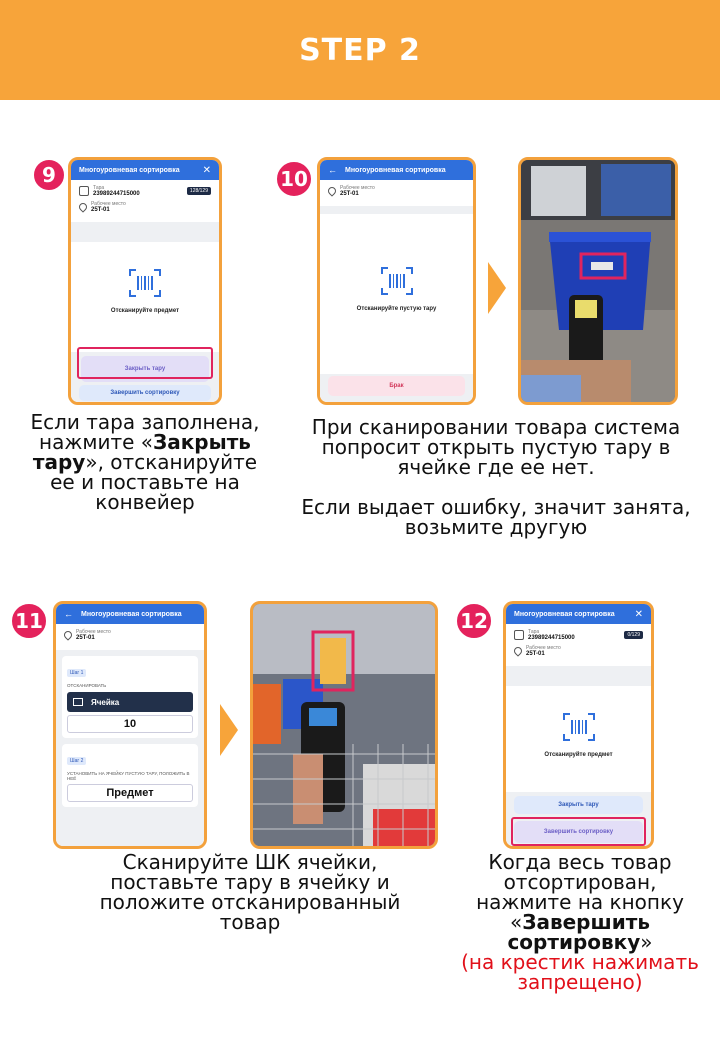 This screenshot has height=1040, width=720. Describe the element at coordinates (294, 179) in the screenshot. I see `step-number-badge: 10` at that location.